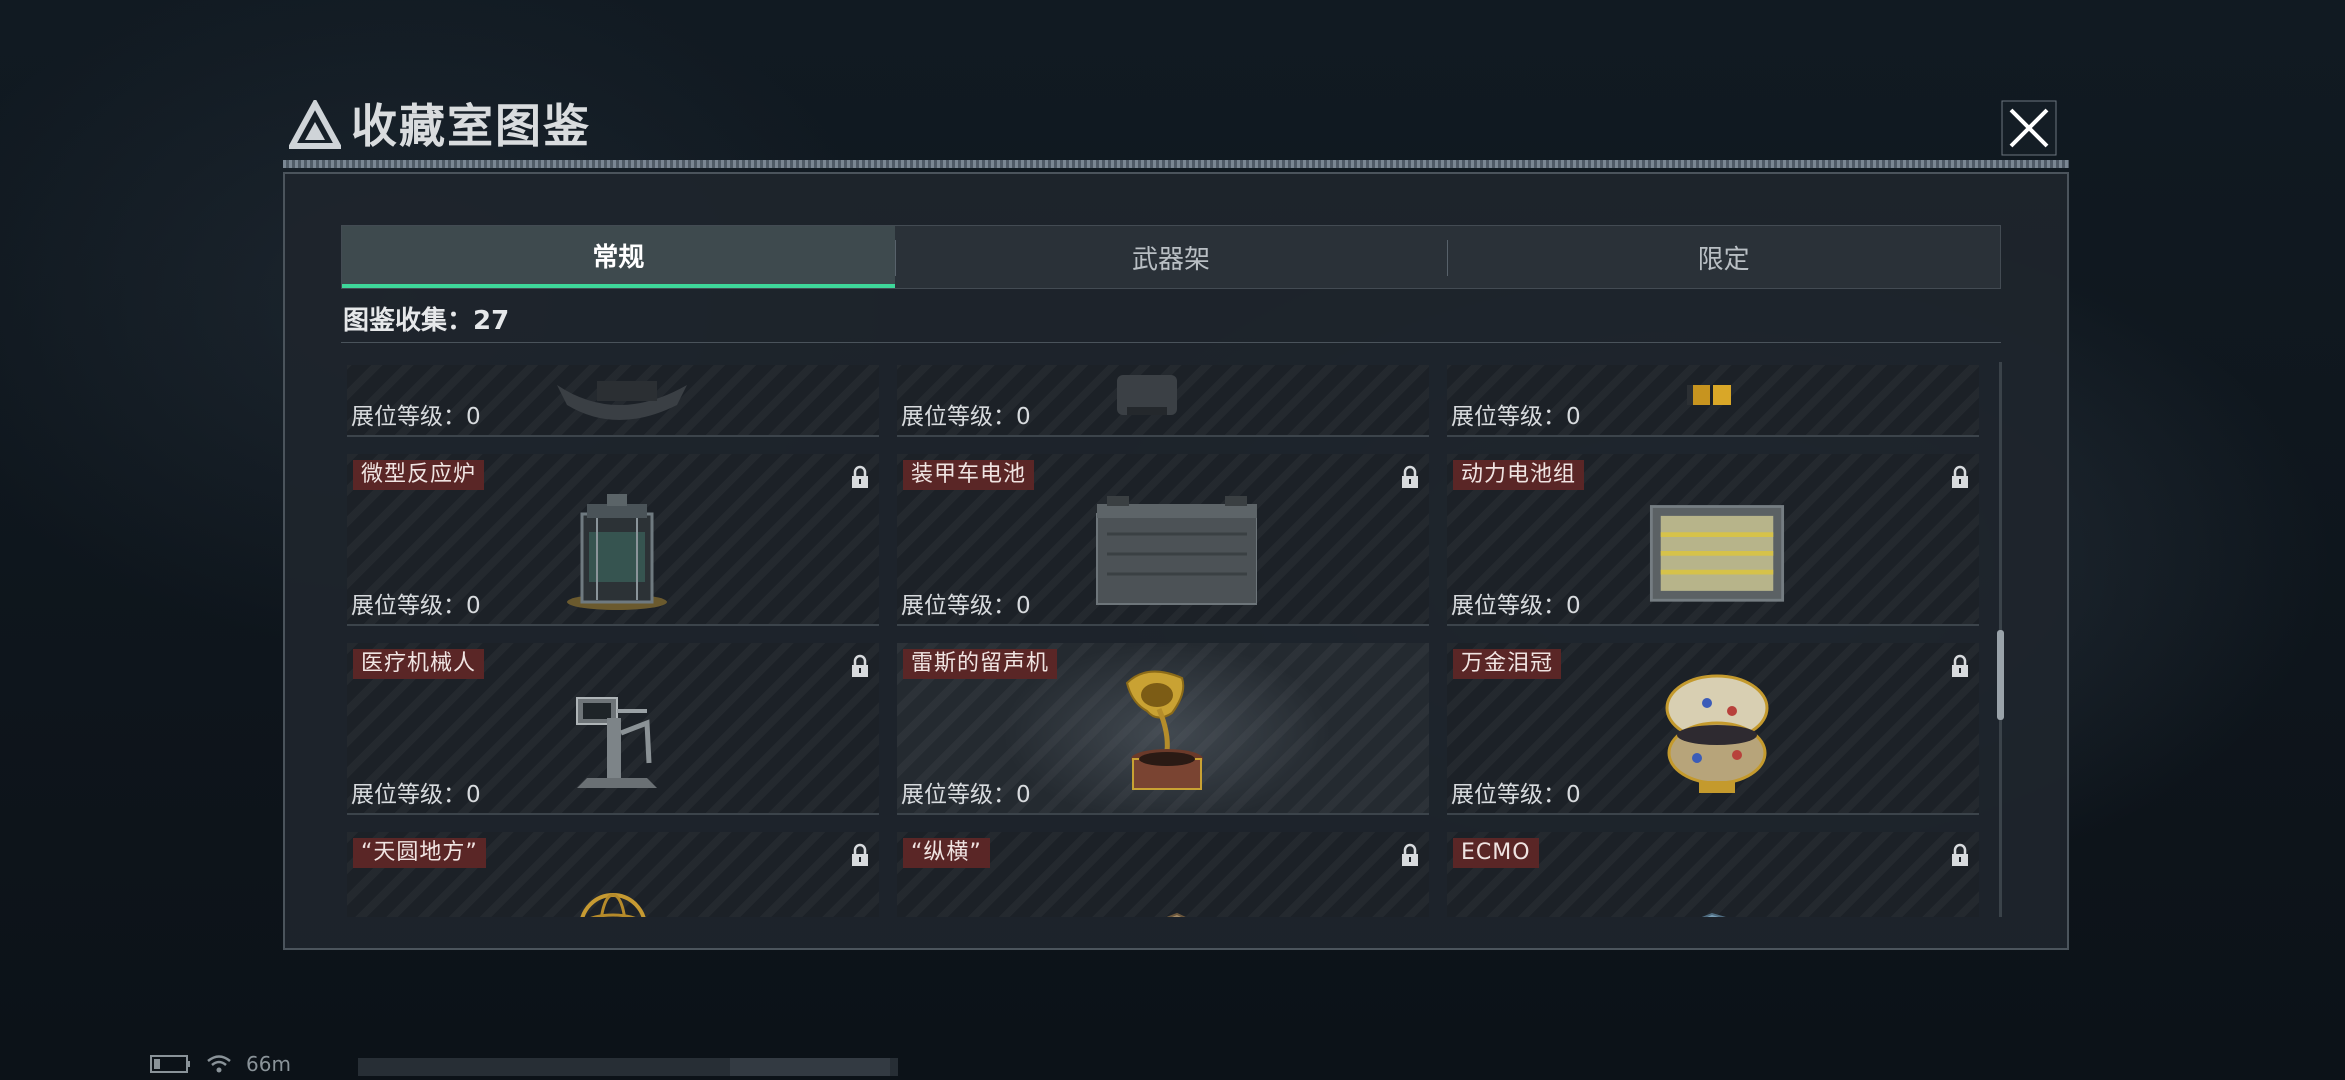 This screenshot has width=2345, height=1080. Describe the element at coordinates (617, 552) in the screenshot. I see `reactor-icon` at that location.